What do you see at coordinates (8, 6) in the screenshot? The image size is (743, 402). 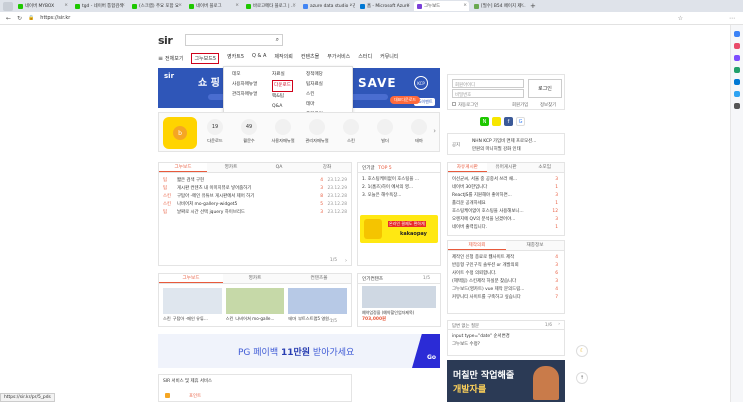 I see `window-menu-icon` at bounding box center [8, 6].